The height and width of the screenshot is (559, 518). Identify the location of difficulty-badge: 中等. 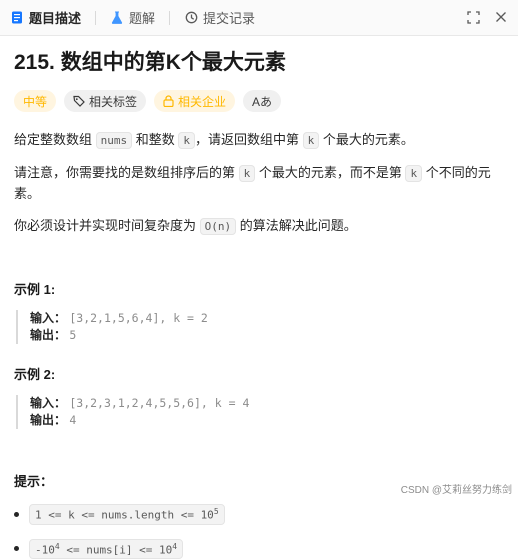
(35, 101).